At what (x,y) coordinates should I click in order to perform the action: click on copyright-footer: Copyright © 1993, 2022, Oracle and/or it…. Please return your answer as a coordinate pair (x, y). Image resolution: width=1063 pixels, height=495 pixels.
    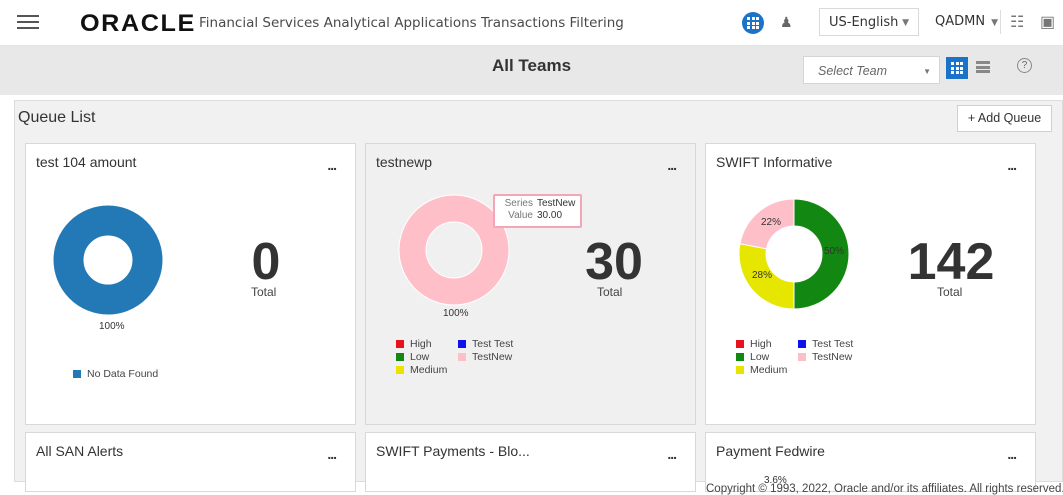
    Looking at the image, I should click on (884, 489).